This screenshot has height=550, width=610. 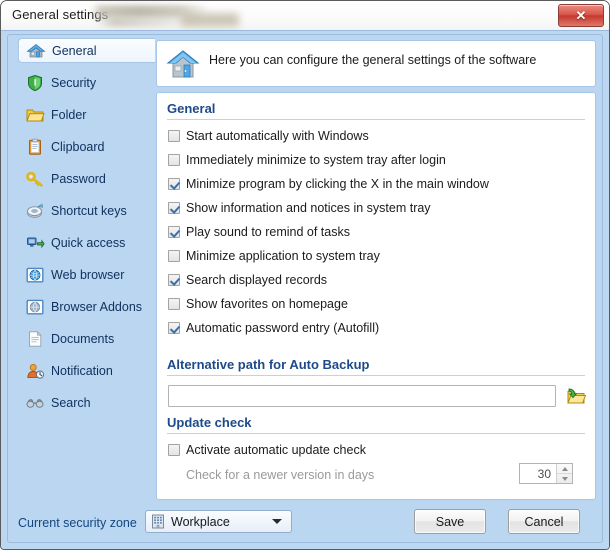 I want to click on backup-group-divider, so click(x=376, y=375).